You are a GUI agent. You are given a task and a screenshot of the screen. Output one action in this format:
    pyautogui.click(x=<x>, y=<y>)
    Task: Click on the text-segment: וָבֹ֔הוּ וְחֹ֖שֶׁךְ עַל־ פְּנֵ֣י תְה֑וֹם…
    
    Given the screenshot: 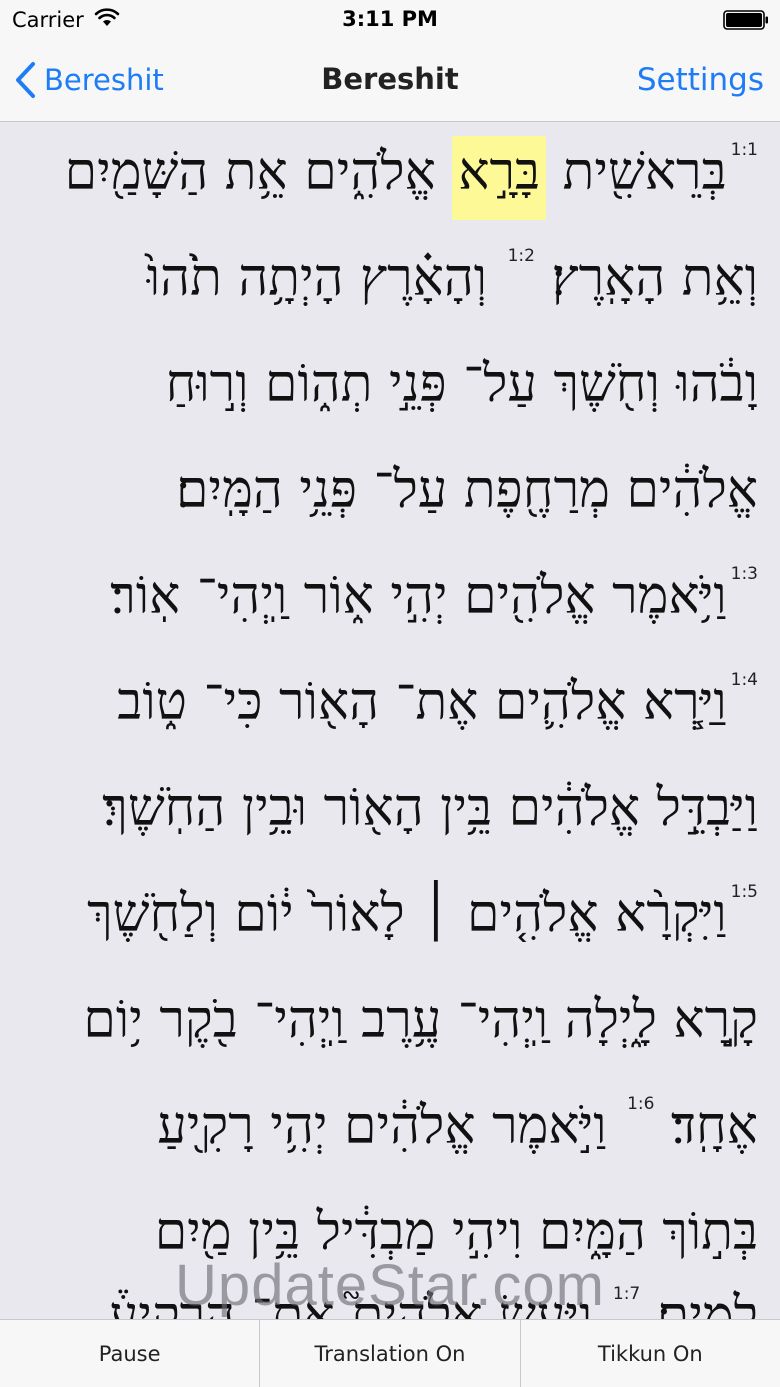 What is the action you would take?
    pyautogui.click(x=461, y=384)
    